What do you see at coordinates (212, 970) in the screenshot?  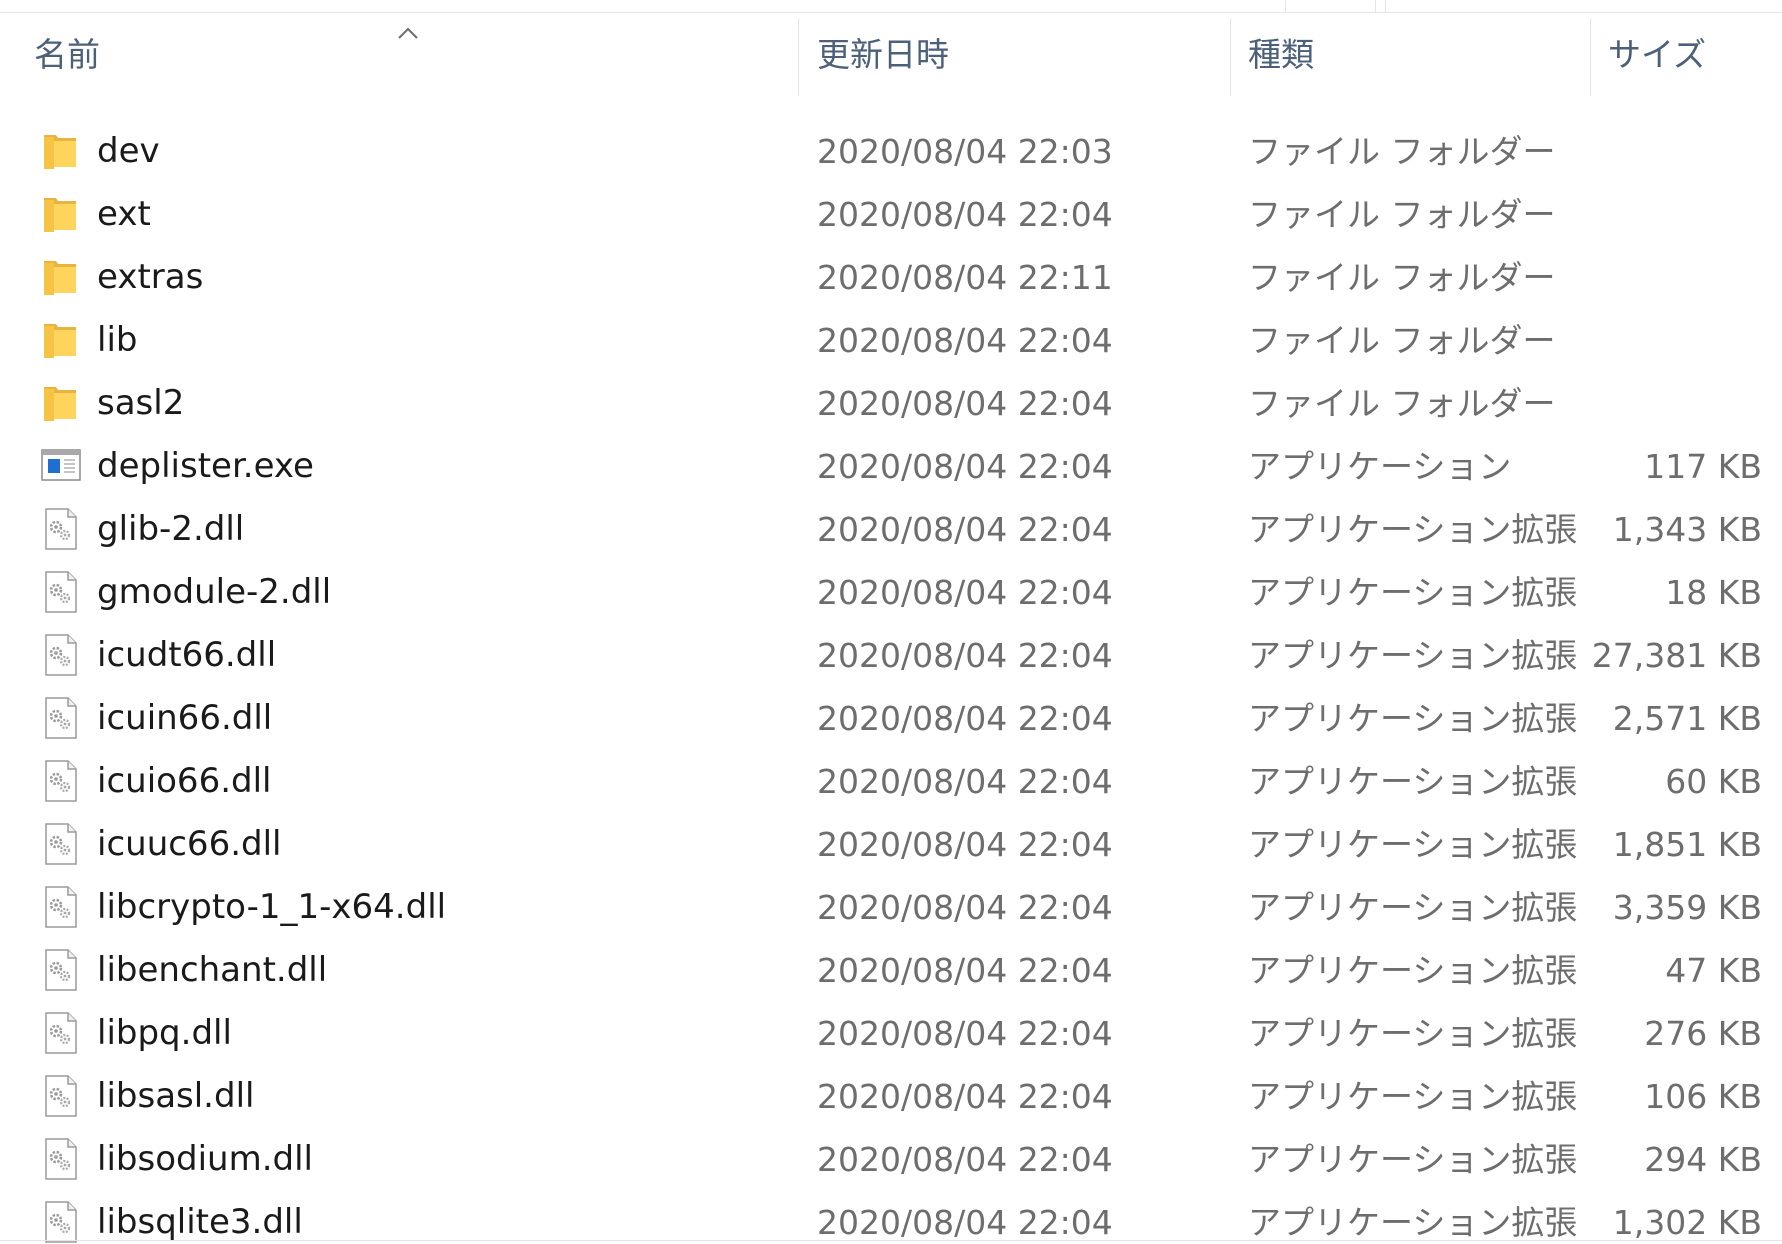 I see `file-name: libenchant.dll` at bounding box center [212, 970].